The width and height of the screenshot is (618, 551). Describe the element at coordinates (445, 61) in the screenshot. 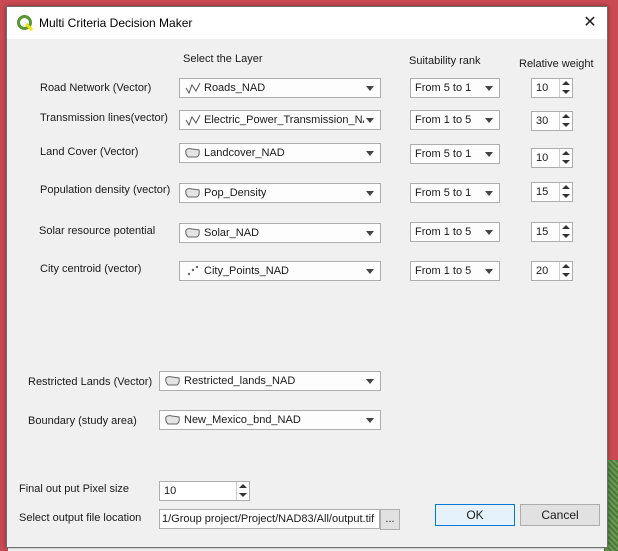

I see `header-suitability-rank: Suitability rank` at that location.